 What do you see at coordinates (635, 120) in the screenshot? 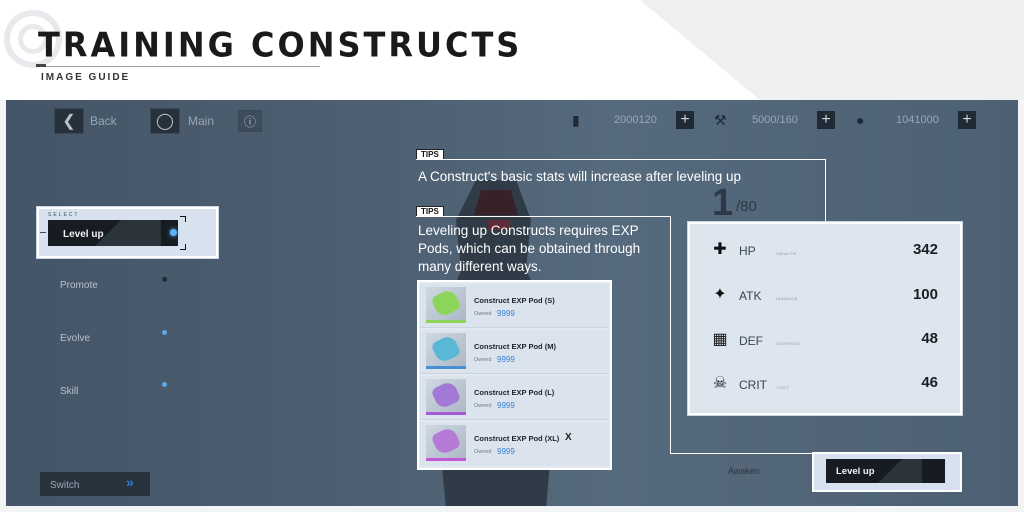
I see `resource-value: 2000120` at bounding box center [635, 120].